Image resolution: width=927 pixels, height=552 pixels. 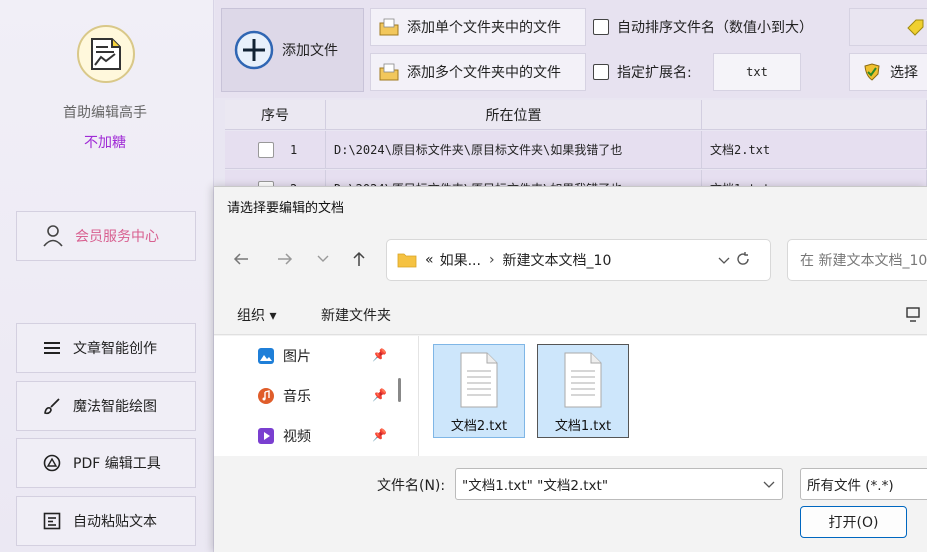 I want to click on file-item: 文档1.txt, so click(x=583, y=391).